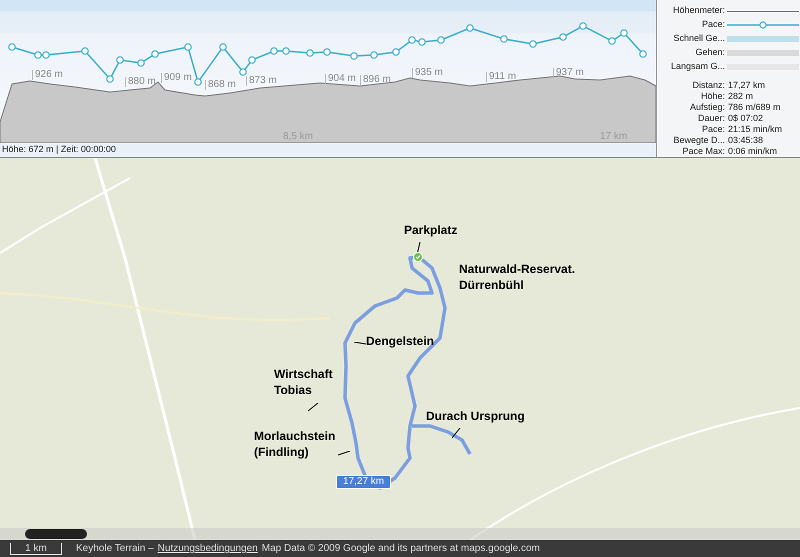 The width and height of the screenshot is (800, 557). I want to click on legend-label: Höhenmeter:, so click(698, 11).